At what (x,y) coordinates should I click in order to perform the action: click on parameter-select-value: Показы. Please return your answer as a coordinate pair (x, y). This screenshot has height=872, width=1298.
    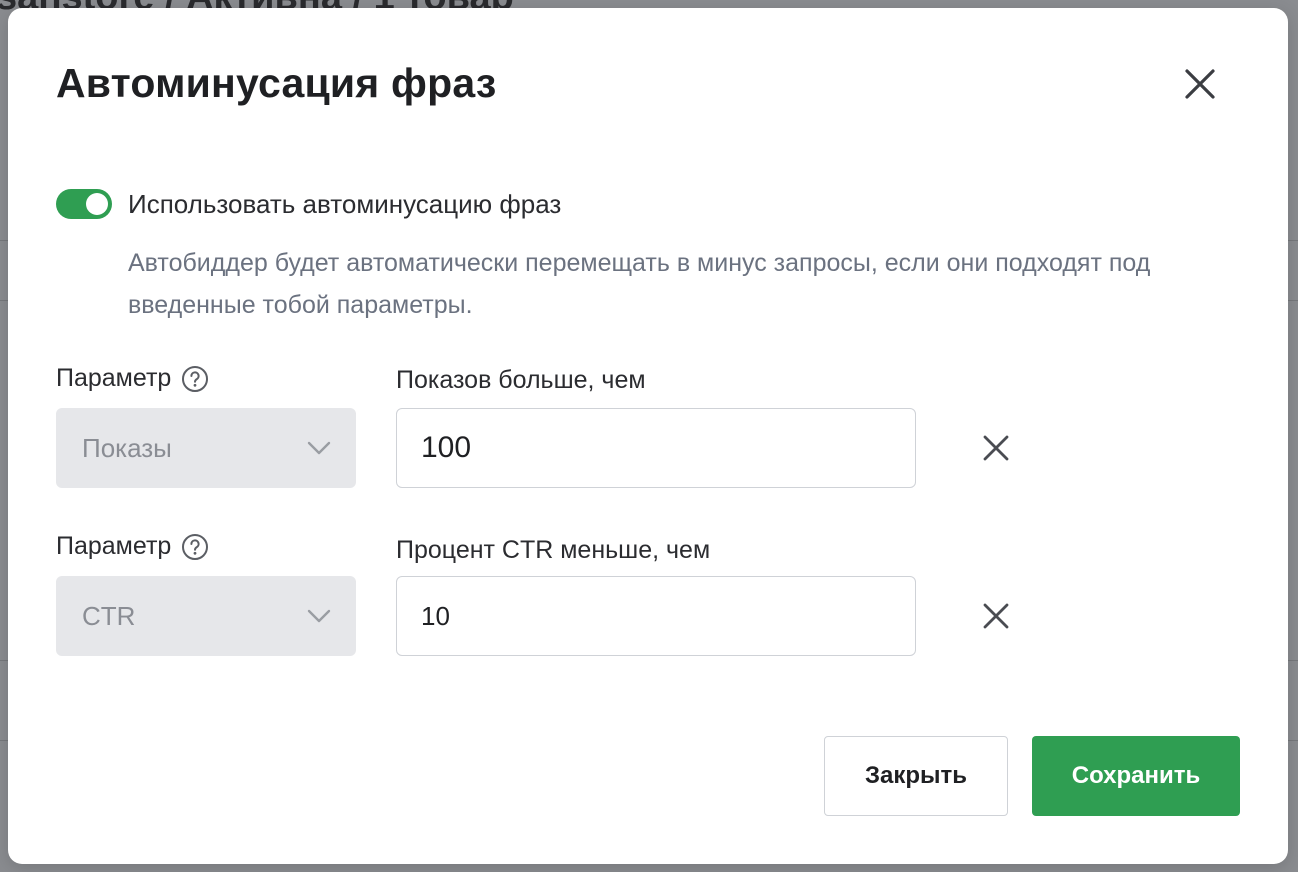
    Looking at the image, I should click on (127, 447).